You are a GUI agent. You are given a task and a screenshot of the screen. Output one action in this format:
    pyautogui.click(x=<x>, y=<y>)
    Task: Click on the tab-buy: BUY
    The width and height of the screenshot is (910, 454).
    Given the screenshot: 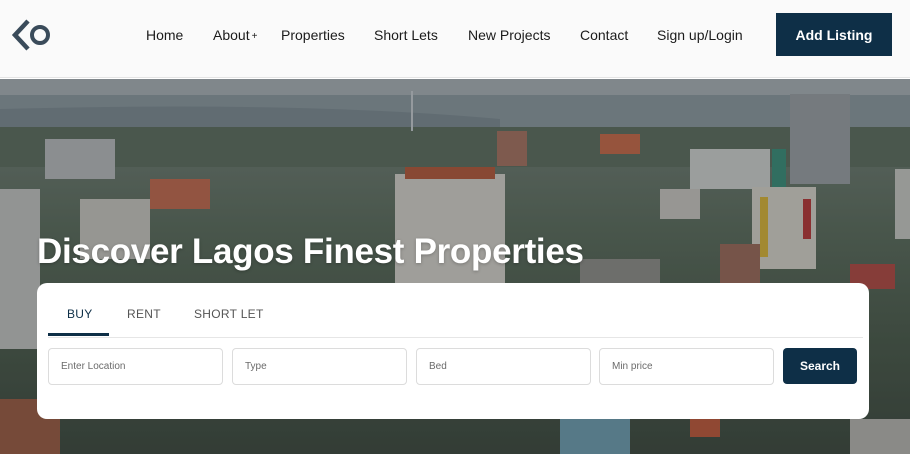 What is the action you would take?
    pyautogui.click(x=80, y=314)
    